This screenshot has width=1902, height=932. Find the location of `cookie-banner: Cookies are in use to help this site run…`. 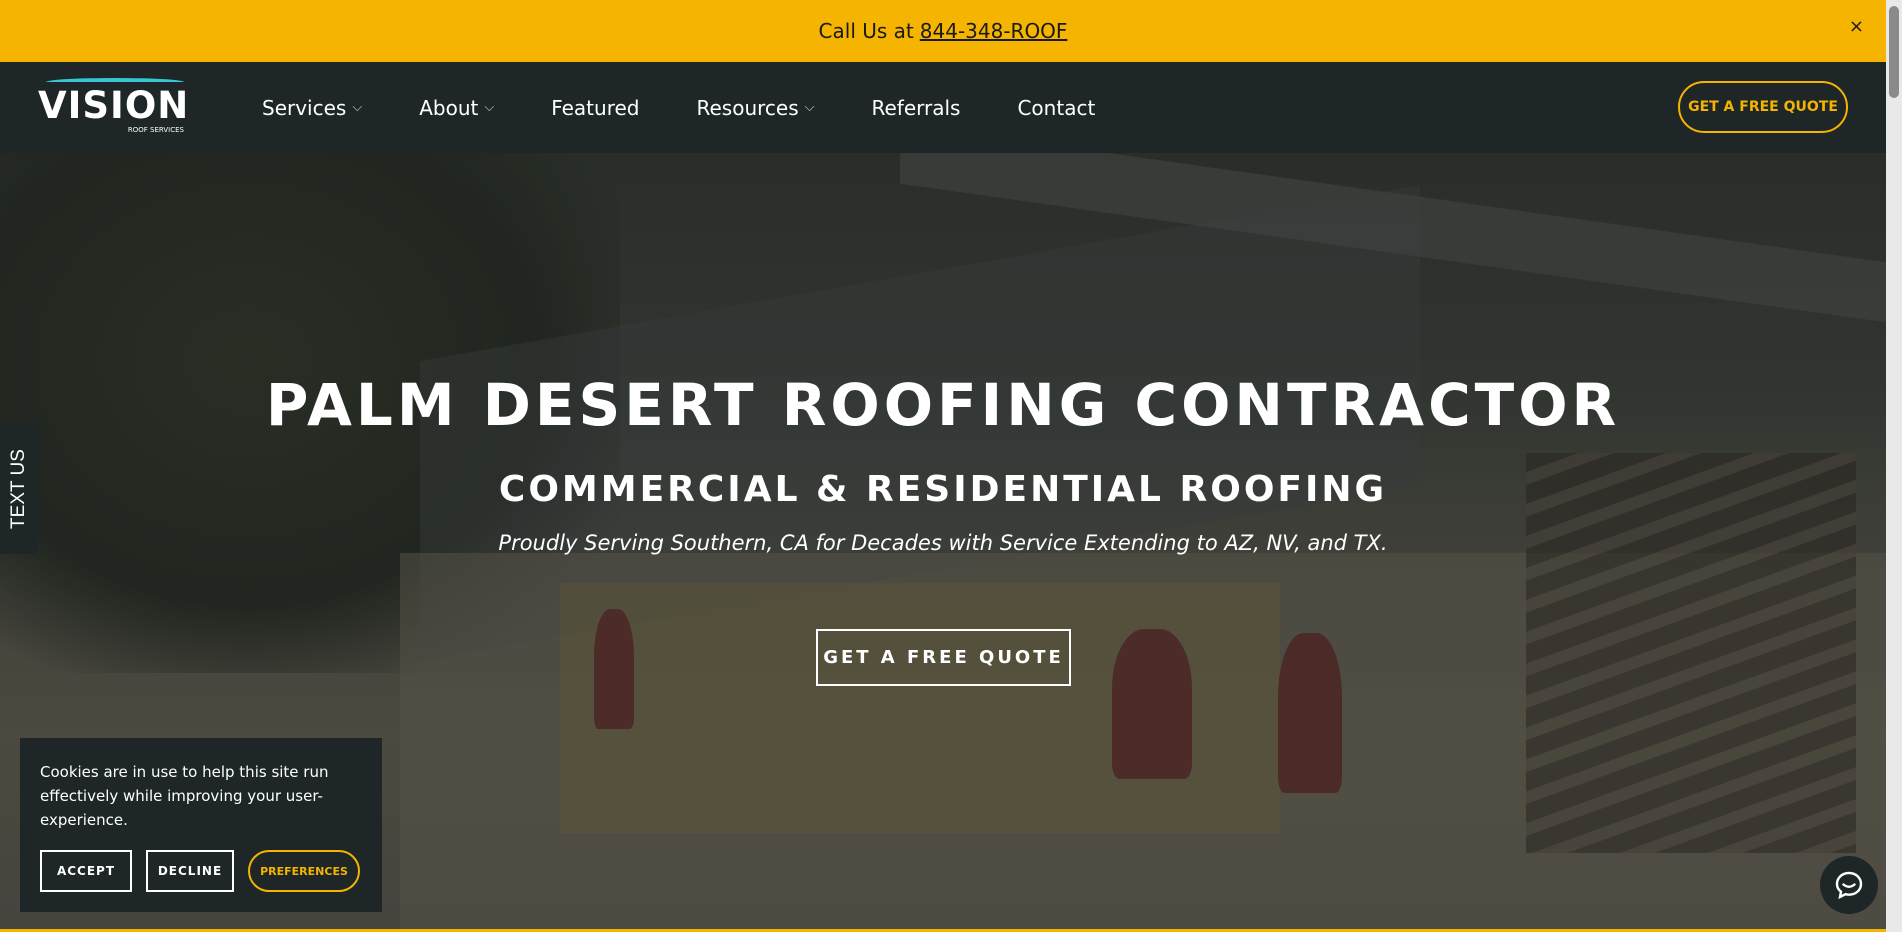

cookie-banner: Cookies are in use to help this site run… is located at coordinates (201, 825).